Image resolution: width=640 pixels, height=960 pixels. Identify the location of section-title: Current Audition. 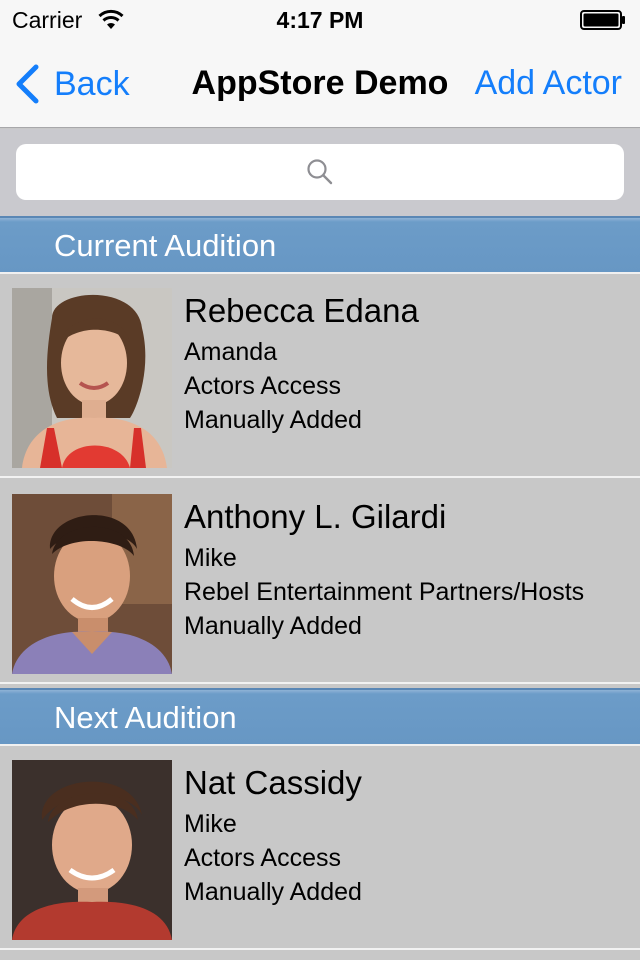
(165, 245).